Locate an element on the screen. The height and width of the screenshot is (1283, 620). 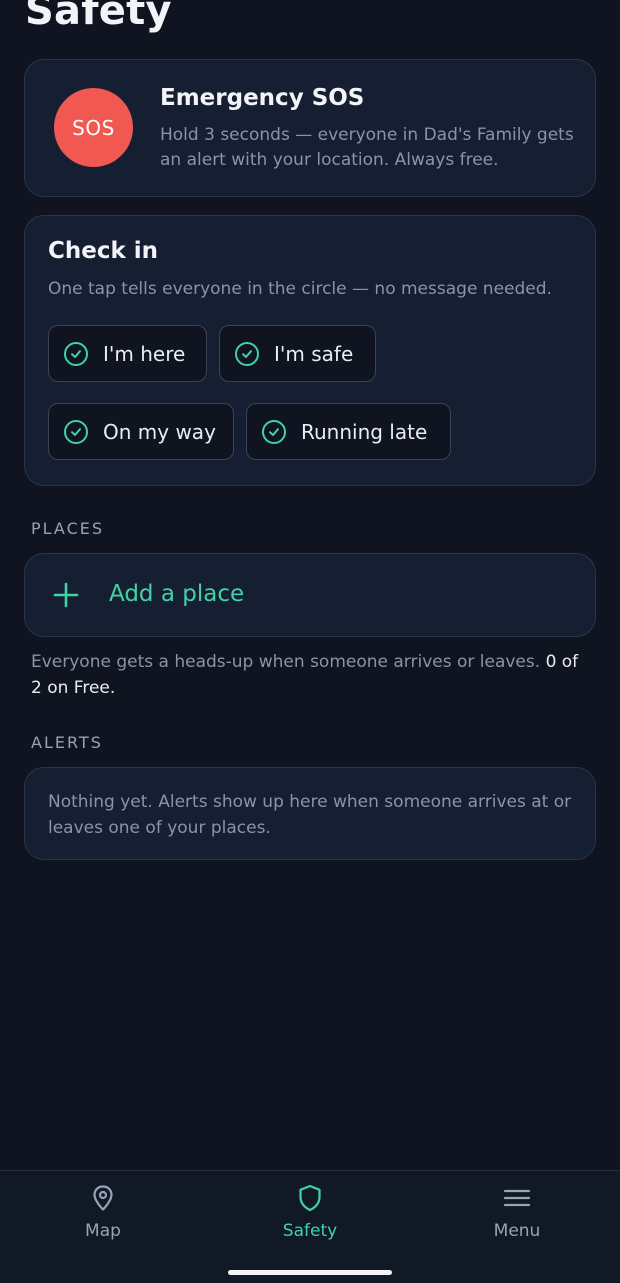
nav-item-safety: Safety is located at coordinates (310, 1218).